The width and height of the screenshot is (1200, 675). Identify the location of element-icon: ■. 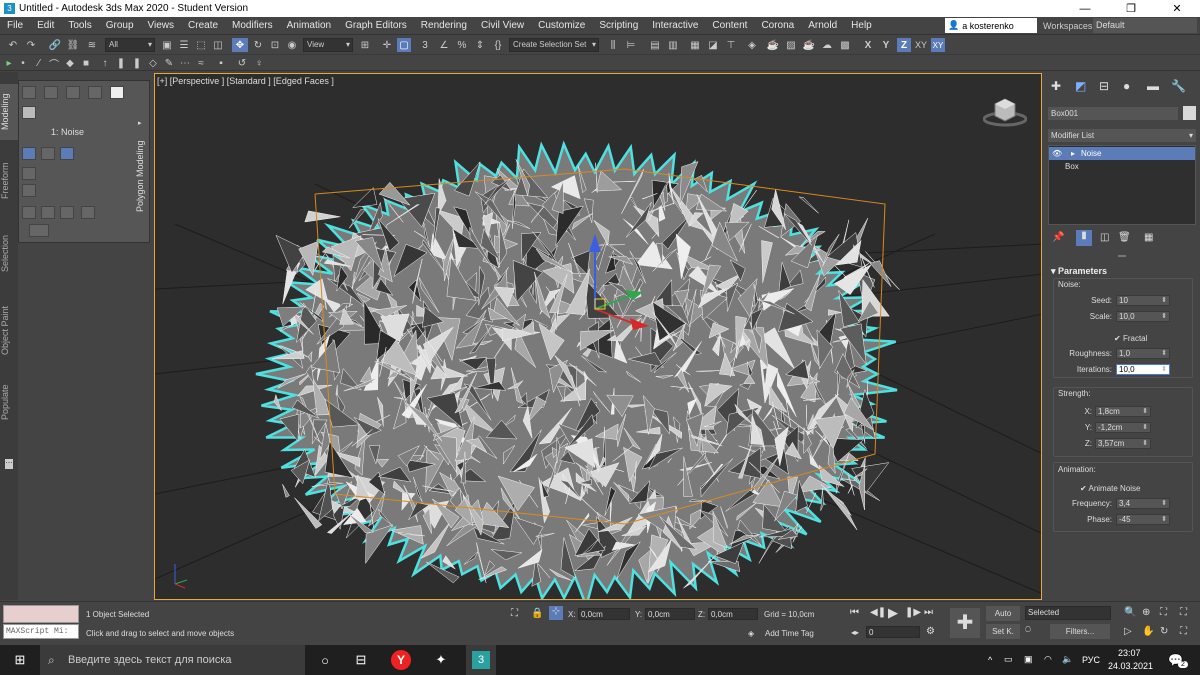
(86, 63).